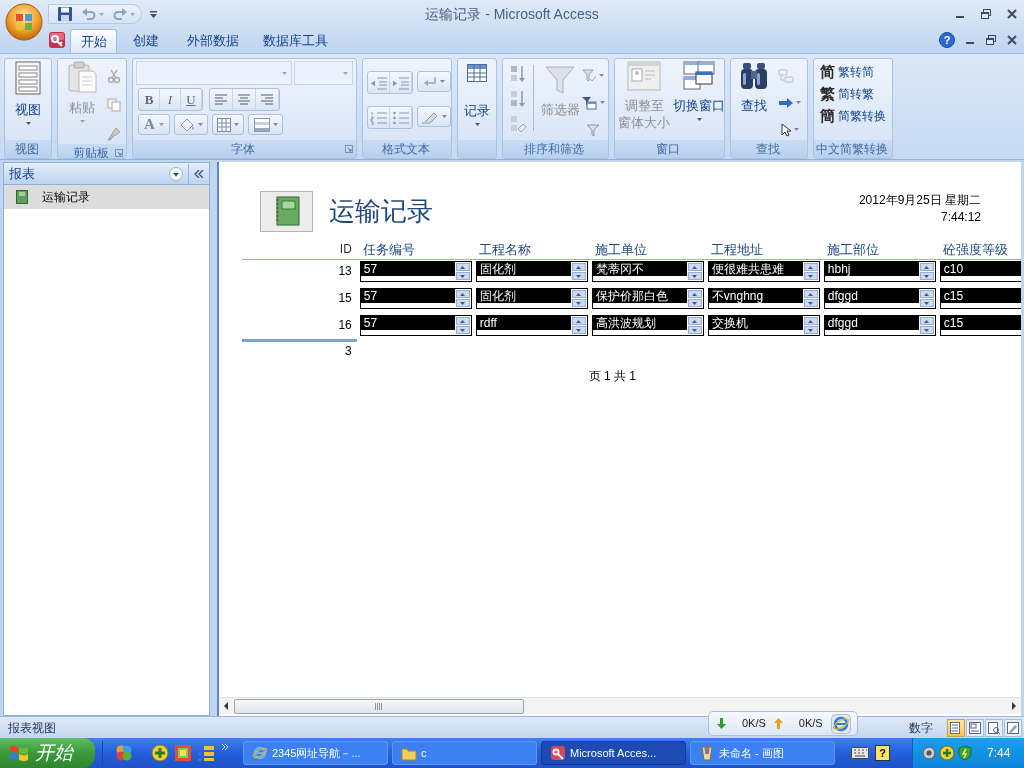 The width and height of the screenshot is (1024, 768). What do you see at coordinates (198, 173) in the screenshot?
I see `collapse-pane-icon` at bounding box center [198, 173].